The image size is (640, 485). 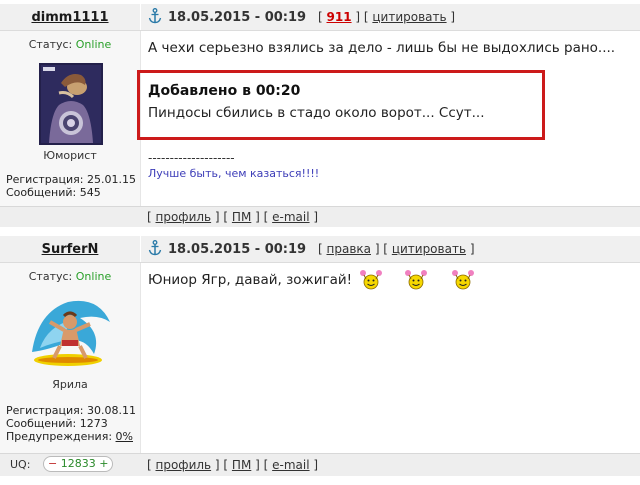 What do you see at coordinates (70, 384) in the screenshot?
I see `post2-rank: Ярила` at bounding box center [70, 384].